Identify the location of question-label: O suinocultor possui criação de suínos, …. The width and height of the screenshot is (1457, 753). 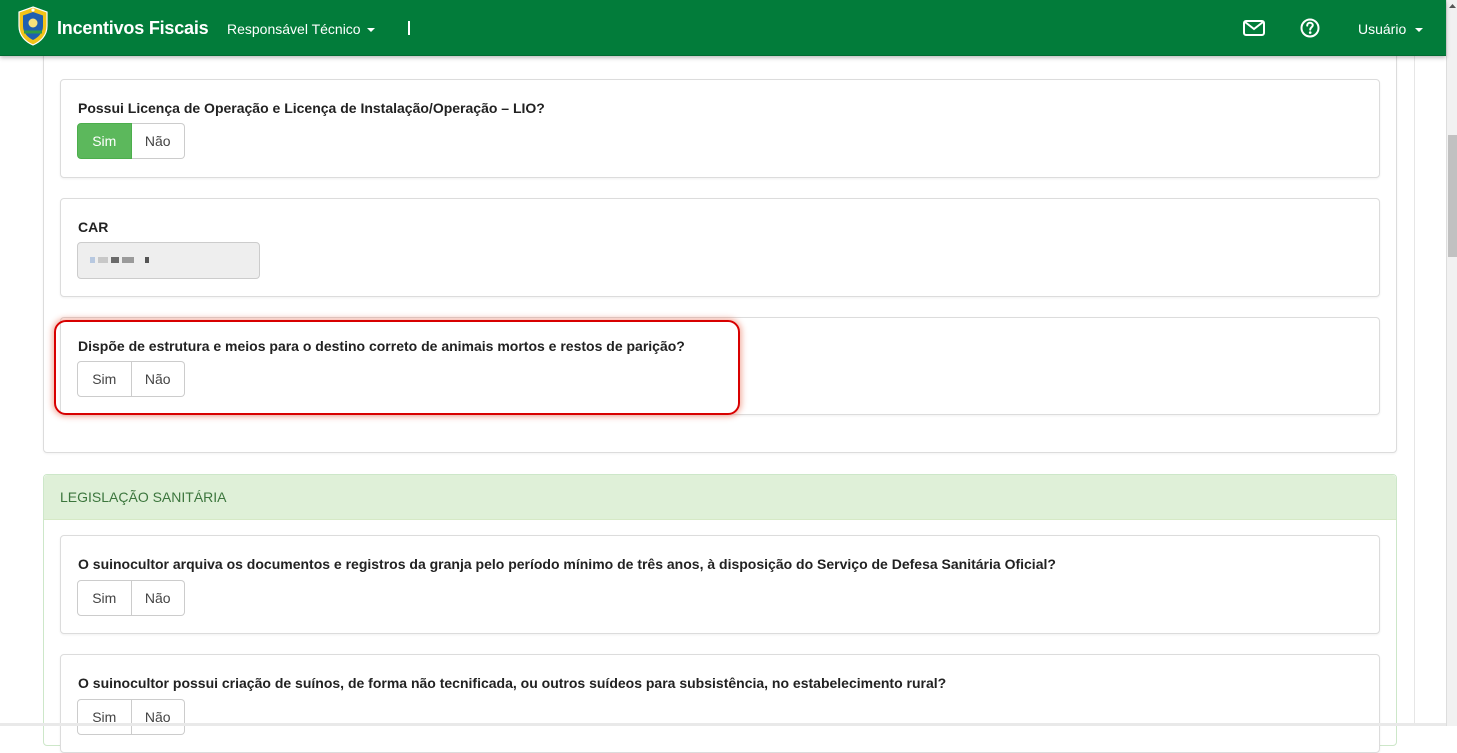
(512, 683).